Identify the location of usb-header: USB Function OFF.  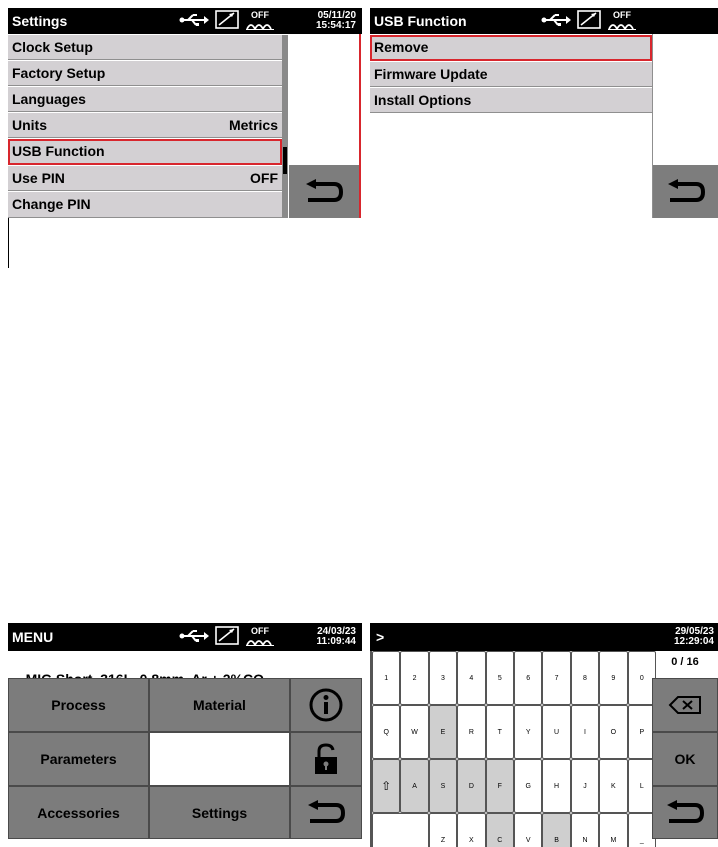
(544, 21).